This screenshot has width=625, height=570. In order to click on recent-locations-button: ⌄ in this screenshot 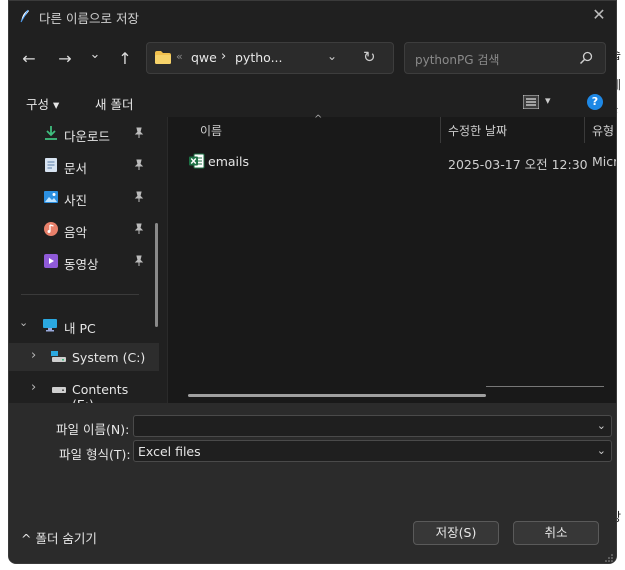, I will do `click(95, 55)`.